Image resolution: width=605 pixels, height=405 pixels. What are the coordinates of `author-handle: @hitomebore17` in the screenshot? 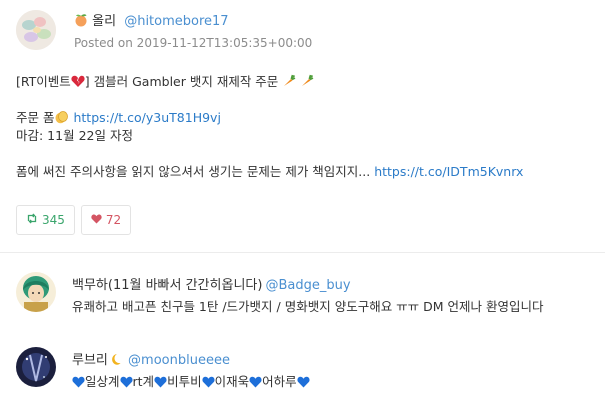 It's located at (176, 21).